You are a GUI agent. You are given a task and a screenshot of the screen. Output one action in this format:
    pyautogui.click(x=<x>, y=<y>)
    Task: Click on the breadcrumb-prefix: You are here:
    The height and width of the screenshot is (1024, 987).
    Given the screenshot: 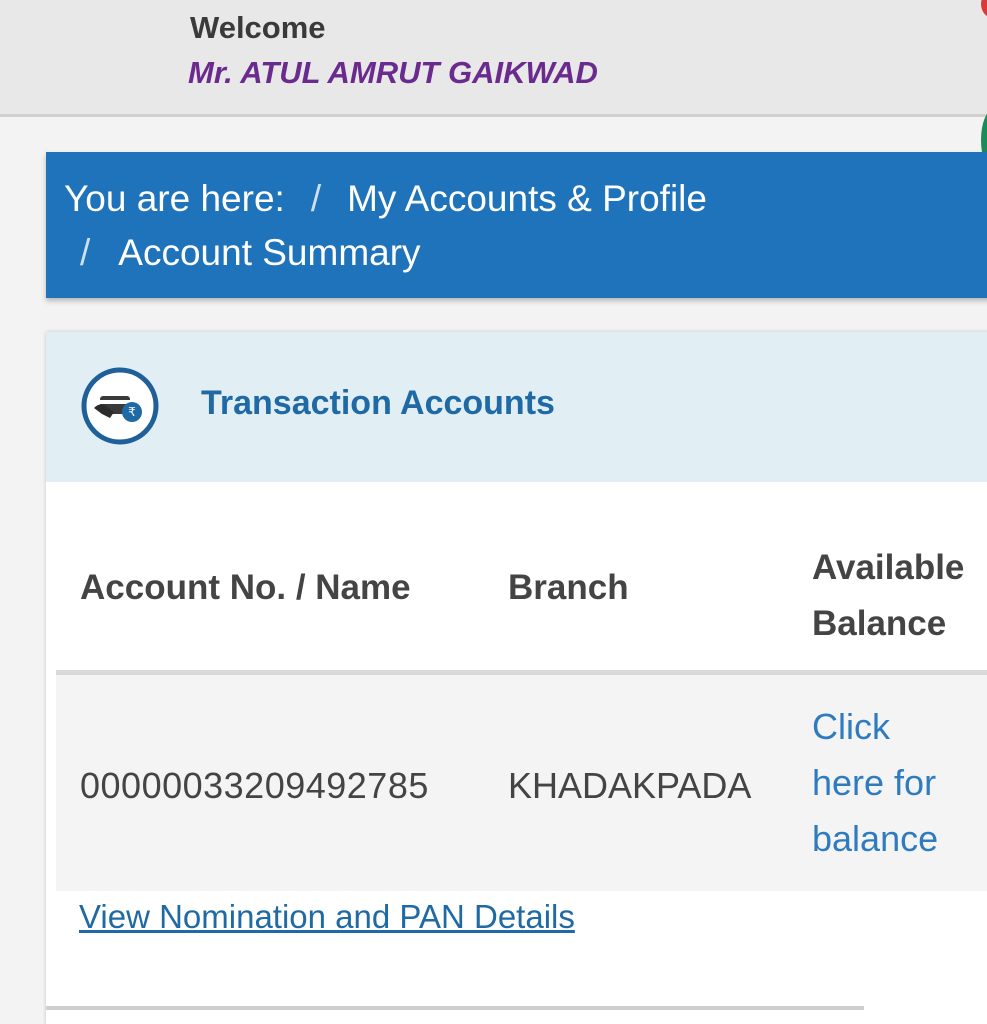 What is the action you would take?
    pyautogui.click(x=174, y=198)
    